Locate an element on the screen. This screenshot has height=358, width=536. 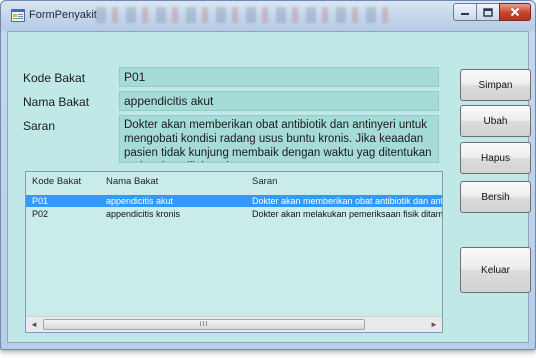
kode-bakat-field: P01 is located at coordinates (279, 77).